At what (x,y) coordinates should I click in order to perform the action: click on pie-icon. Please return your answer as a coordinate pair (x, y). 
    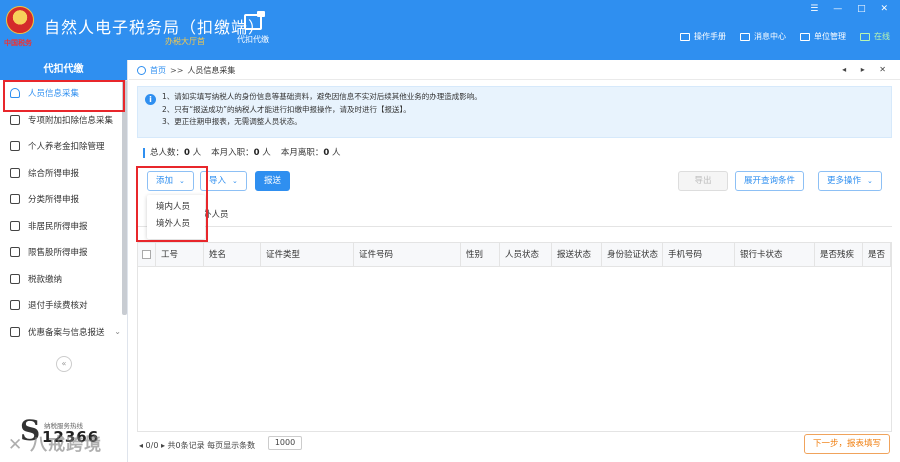
    Looking at the image, I should click on (15, 199).